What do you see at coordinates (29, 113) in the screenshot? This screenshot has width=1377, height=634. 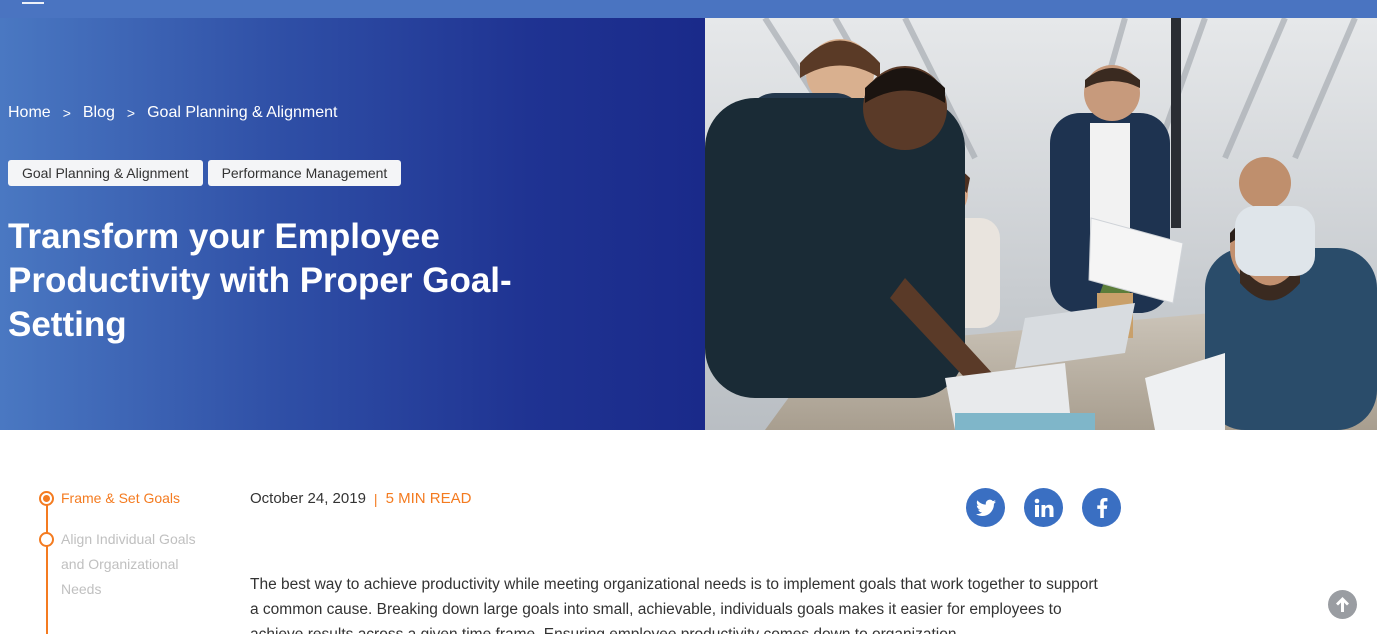 I see `breadcrumb-home-link: Home` at bounding box center [29, 113].